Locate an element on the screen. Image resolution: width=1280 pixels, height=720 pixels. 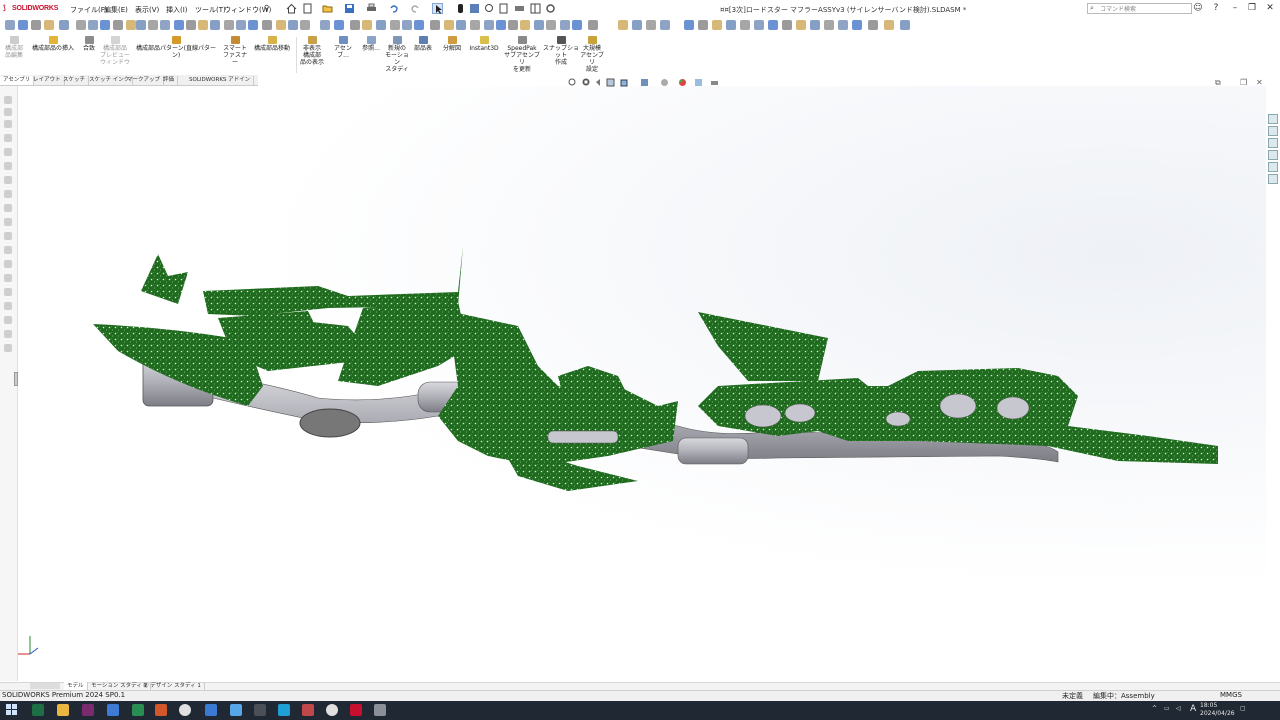
save-icon is located at coordinates (349, 8).